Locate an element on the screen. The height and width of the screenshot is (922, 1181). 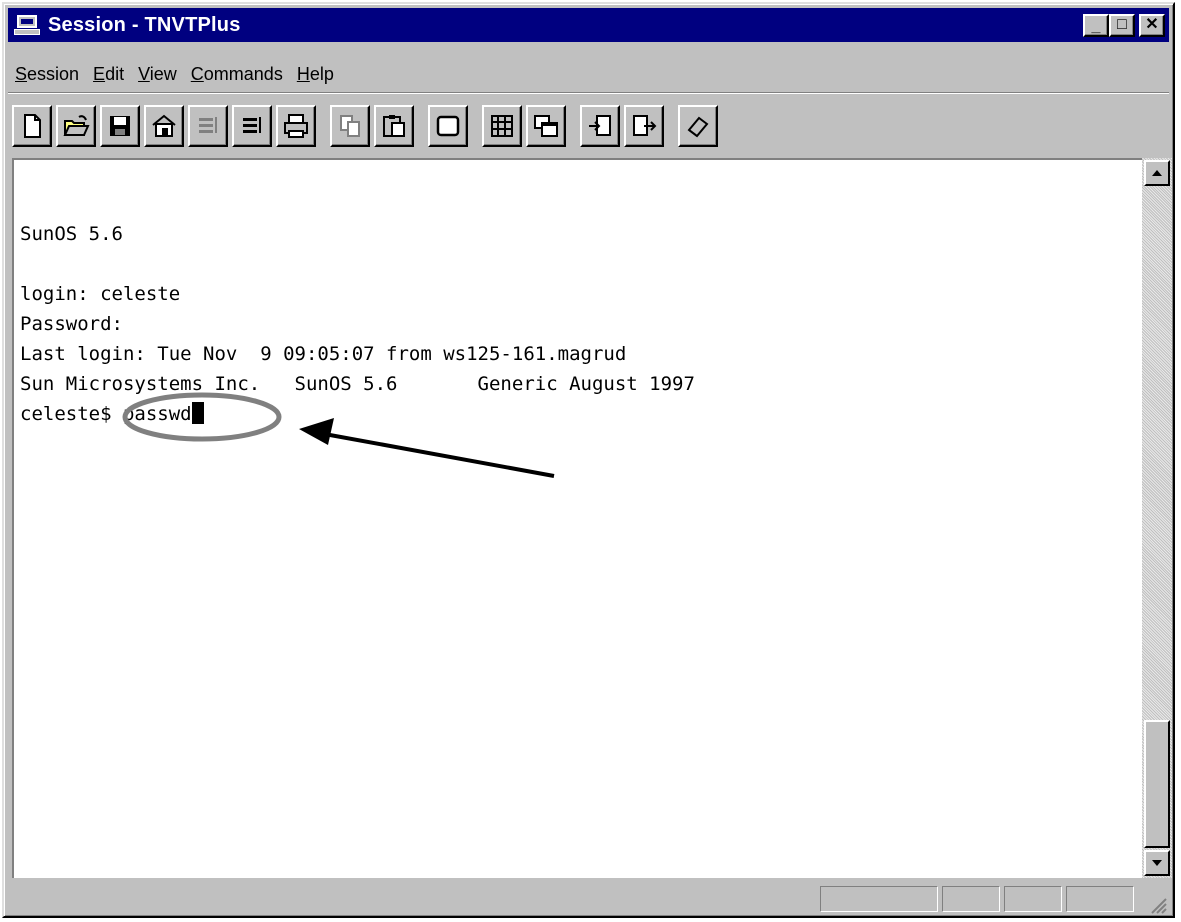
pointer-arrow-shaft is located at coordinates (436, 454).